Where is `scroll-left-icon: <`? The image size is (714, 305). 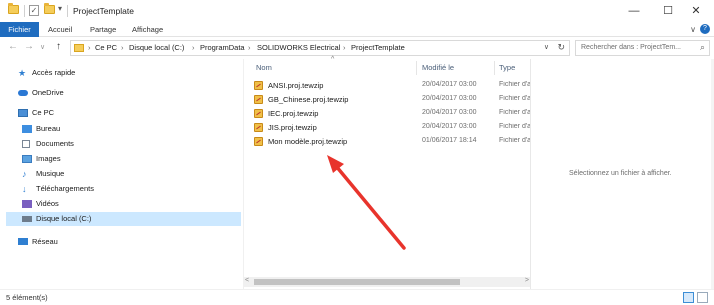 scroll-left-icon: < is located at coordinates (247, 280).